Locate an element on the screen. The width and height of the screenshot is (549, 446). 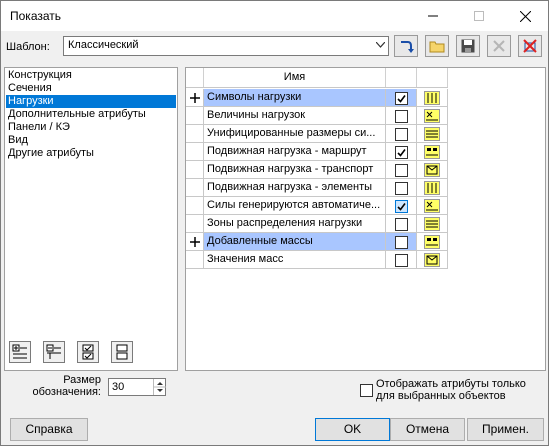
table-row: Подвижная нагрузка - маршрут is located at coordinates (317, 152).